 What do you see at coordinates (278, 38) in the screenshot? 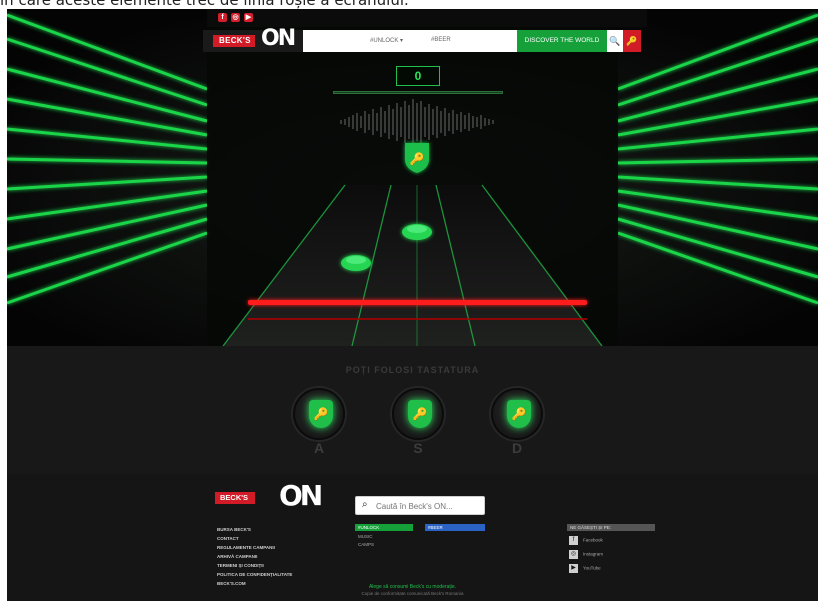
I see `on-logo: ON` at bounding box center [278, 38].